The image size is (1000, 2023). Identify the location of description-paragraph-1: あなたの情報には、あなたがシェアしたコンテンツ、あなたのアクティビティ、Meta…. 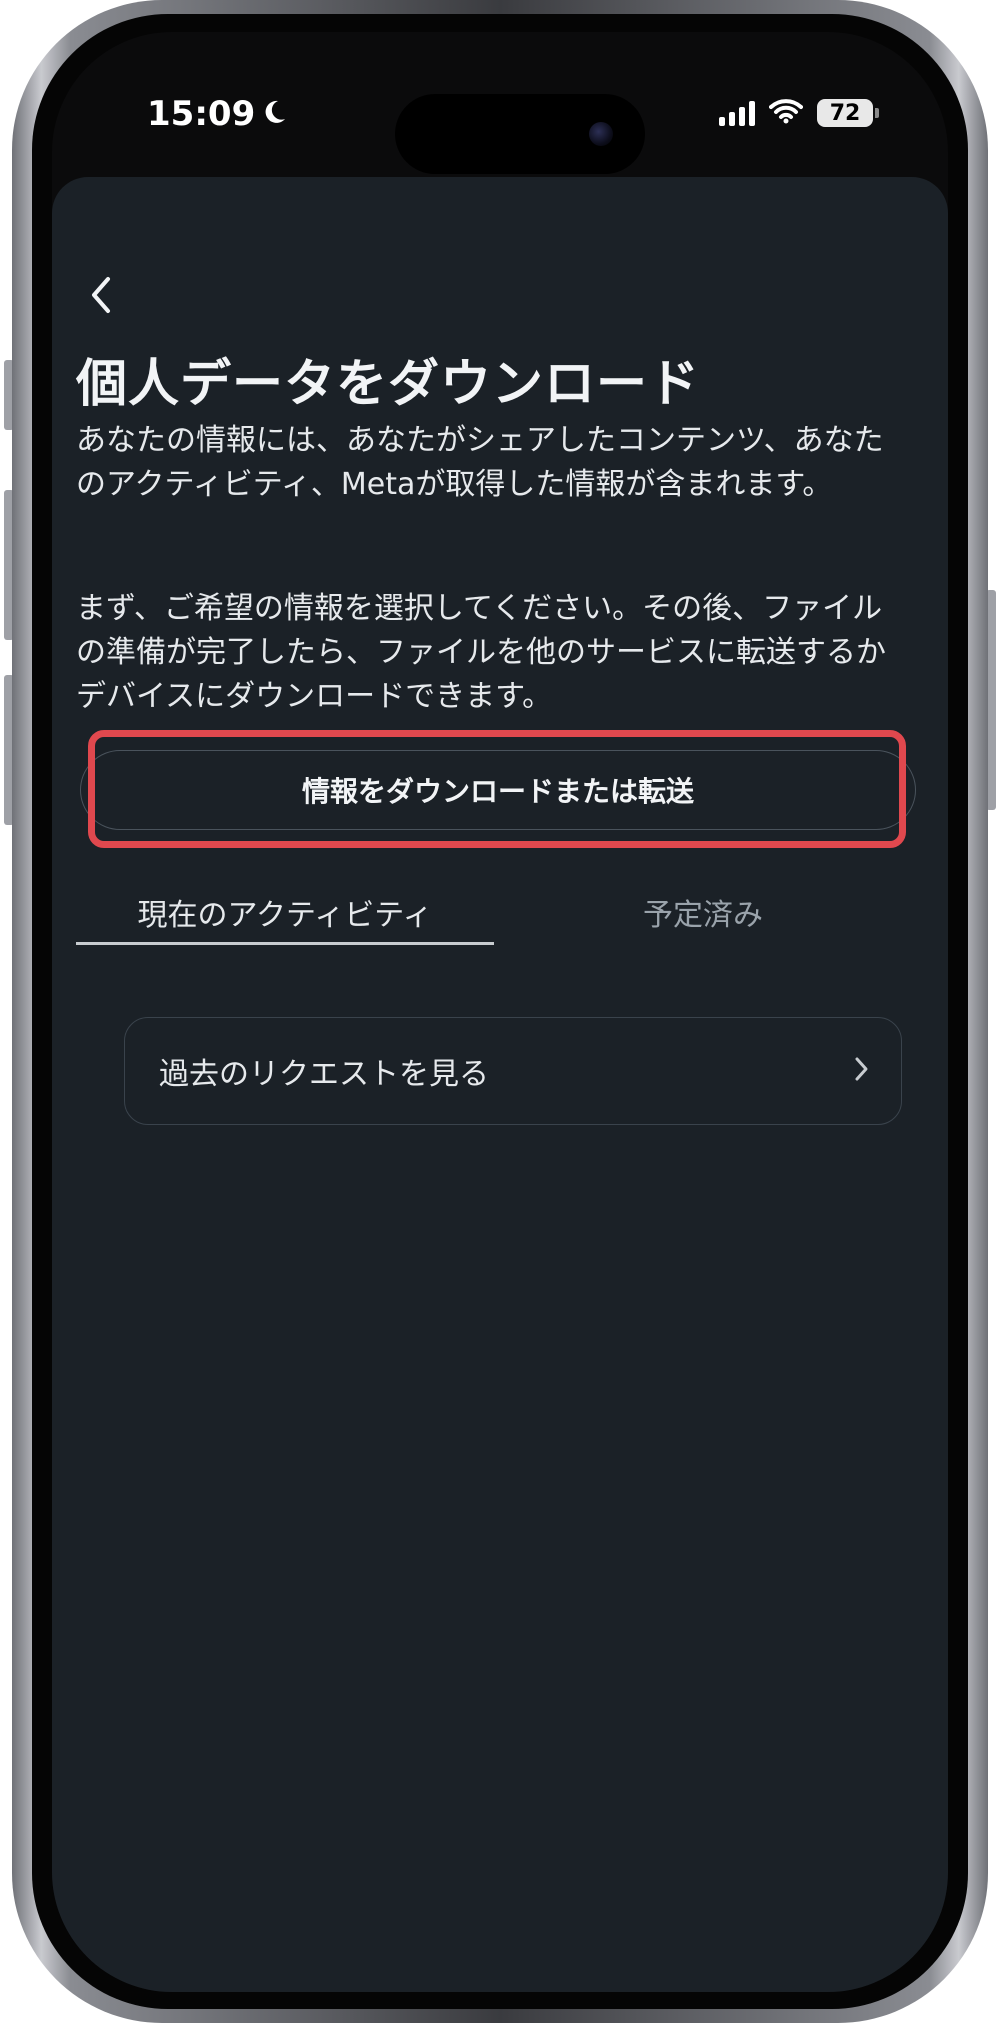
(480, 462).